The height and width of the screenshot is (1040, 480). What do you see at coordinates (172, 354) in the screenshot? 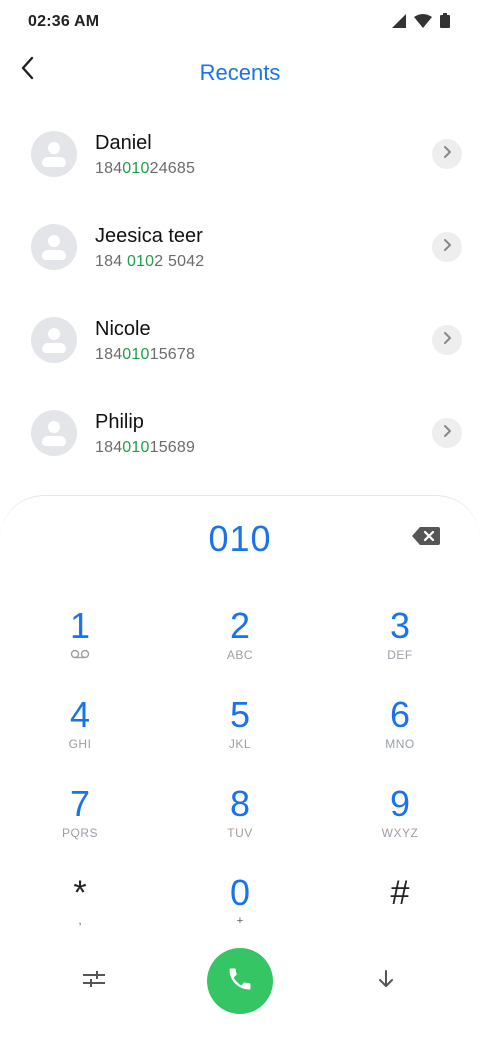
I see `number-suffix: 15678` at bounding box center [172, 354].